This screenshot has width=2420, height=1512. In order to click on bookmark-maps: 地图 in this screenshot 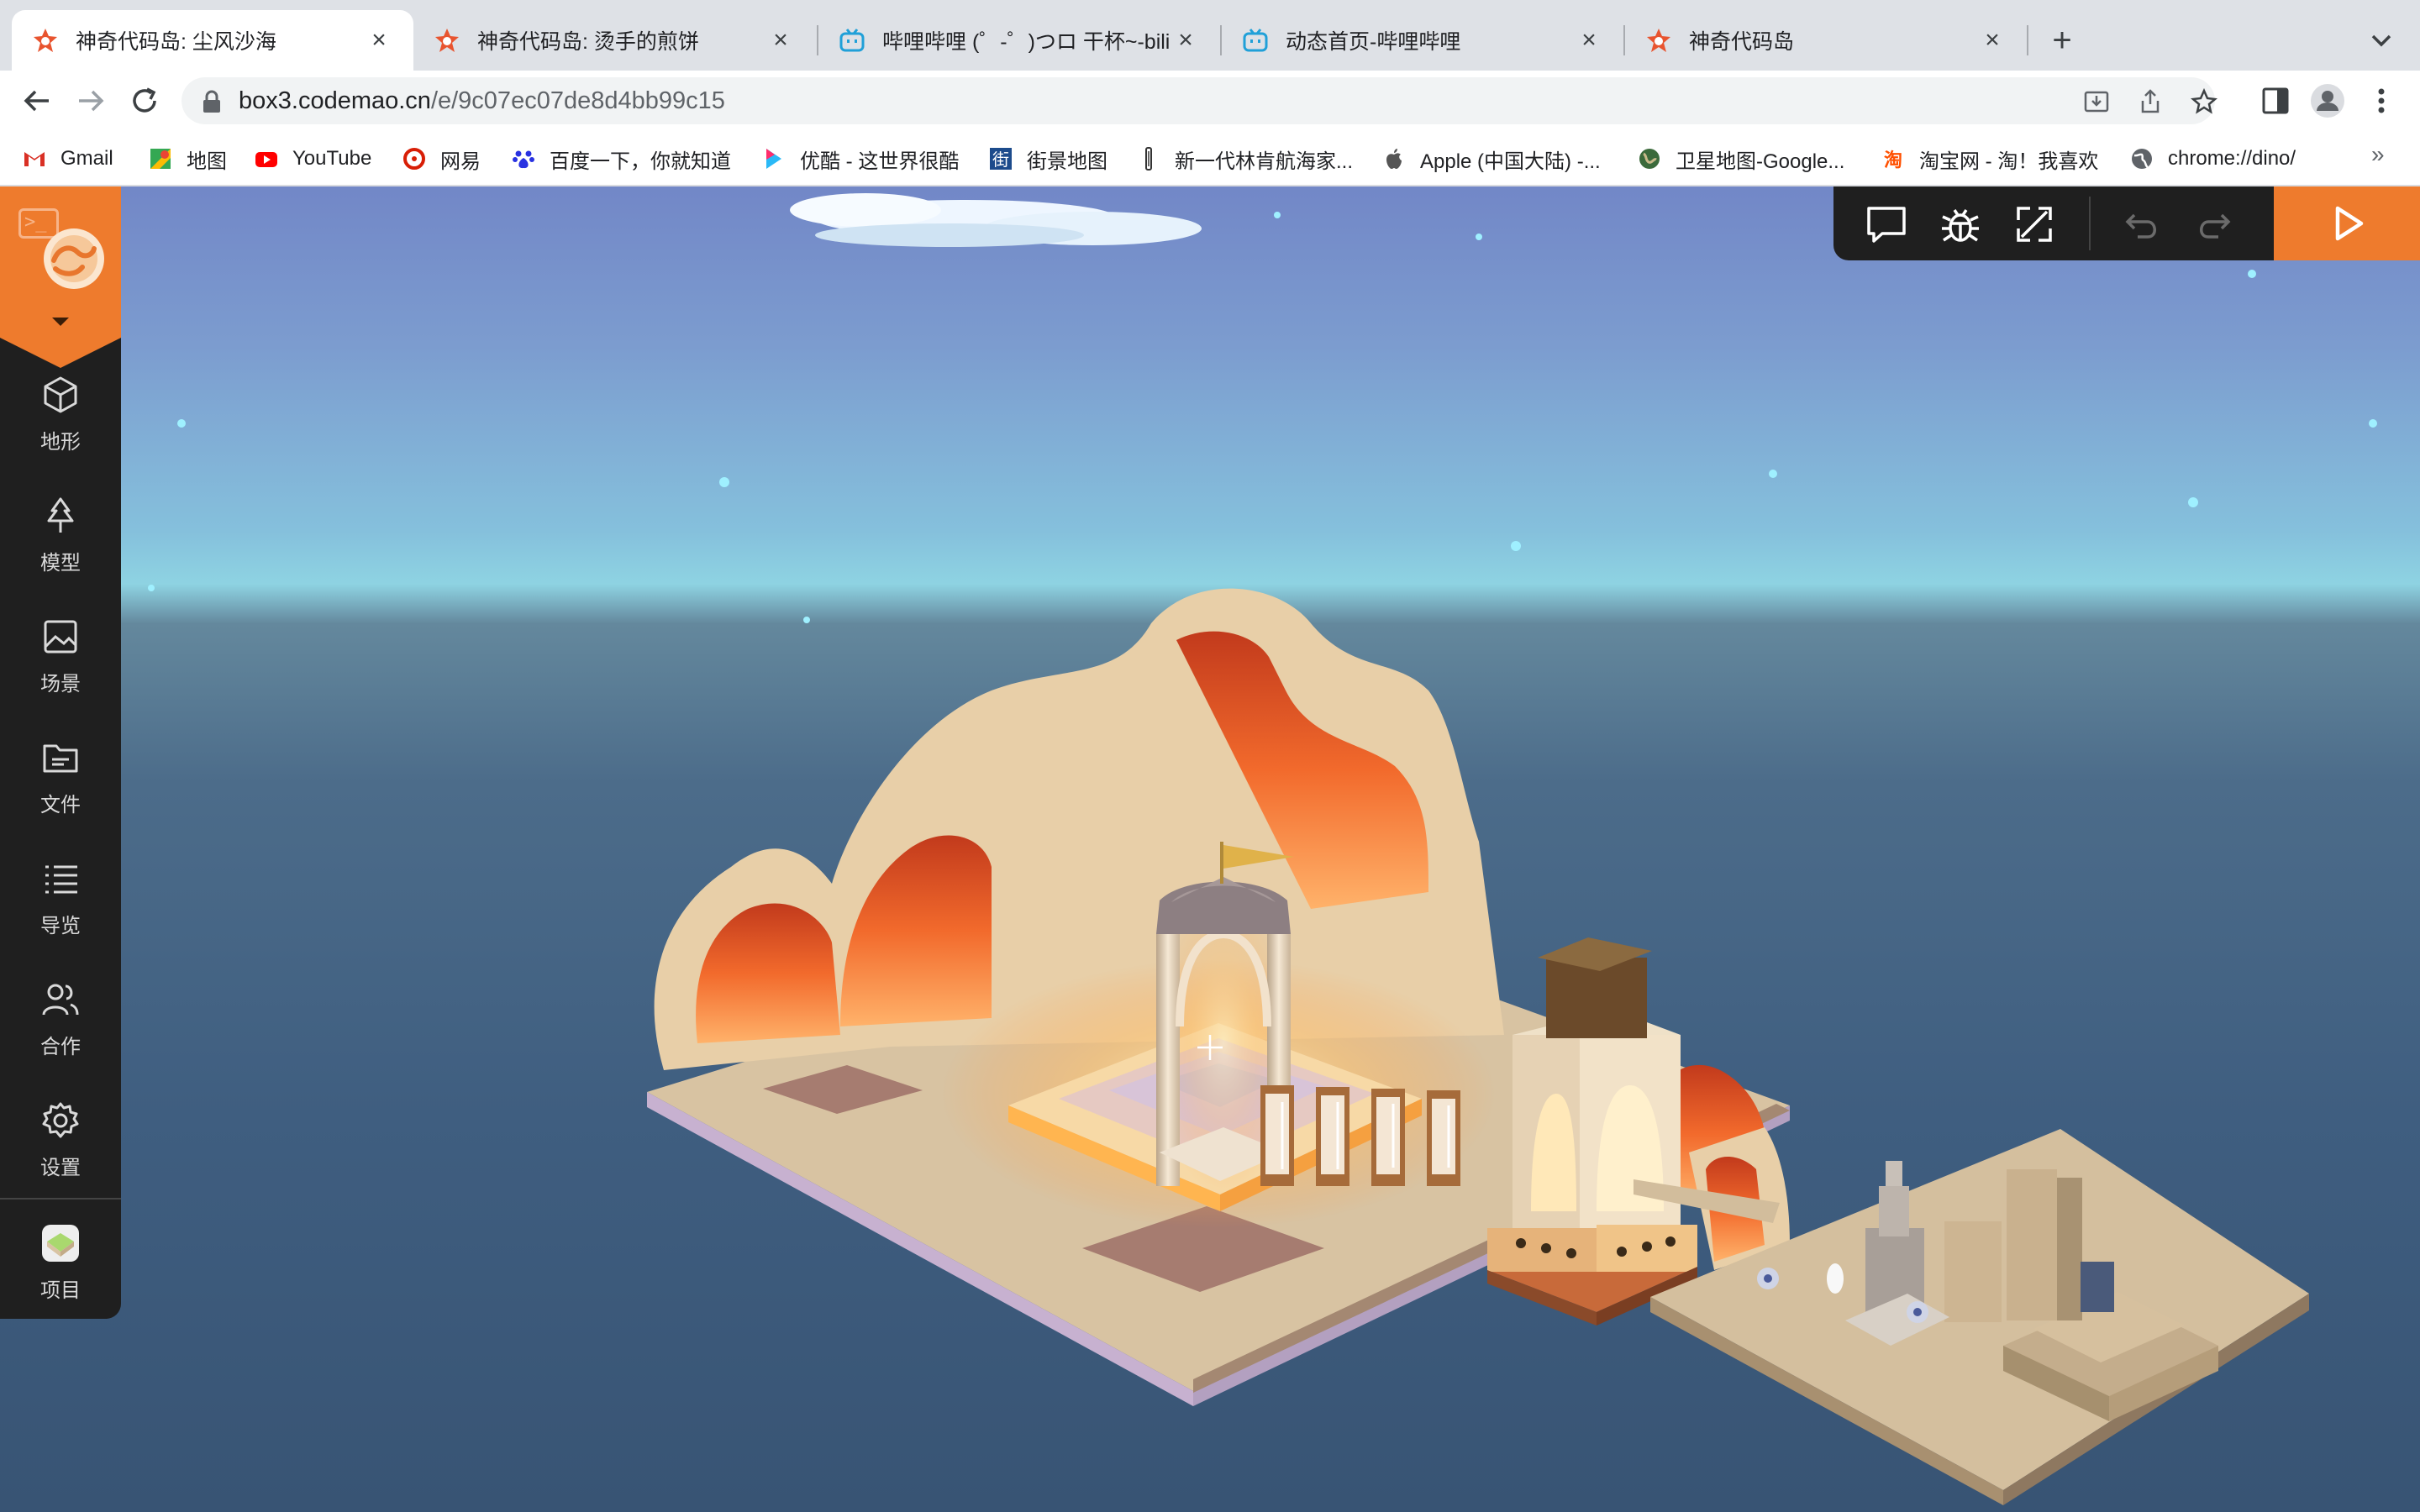, I will do `click(187, 159)`.